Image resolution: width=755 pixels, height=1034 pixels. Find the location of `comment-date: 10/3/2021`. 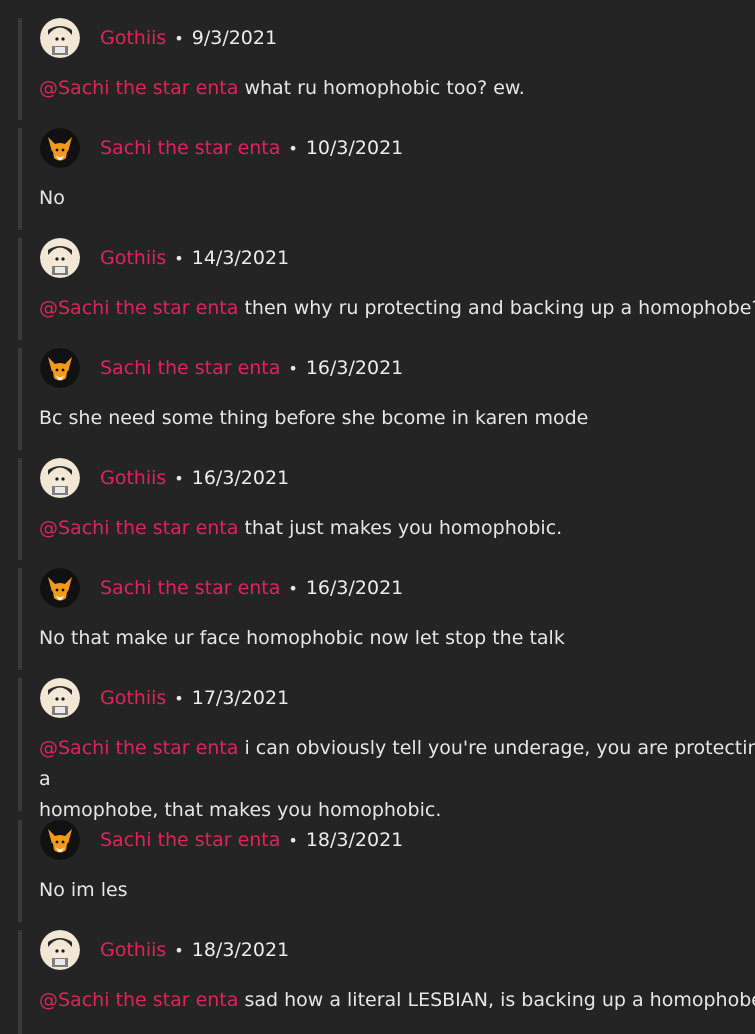

comment-date: 10/3/2021 is located at coordinates (354, 148).